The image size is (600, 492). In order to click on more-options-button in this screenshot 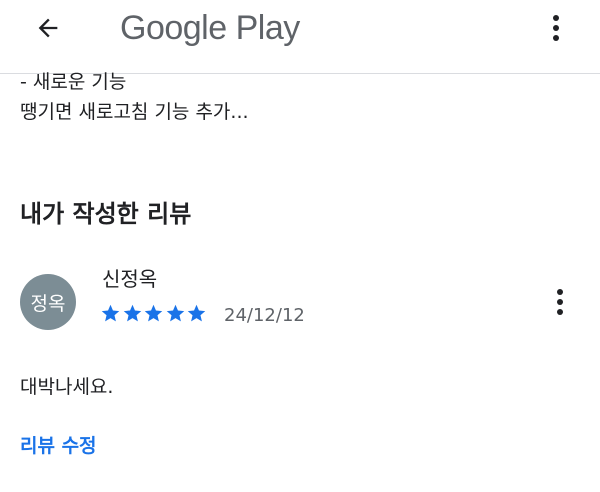, I will do `click(556, 28)`.